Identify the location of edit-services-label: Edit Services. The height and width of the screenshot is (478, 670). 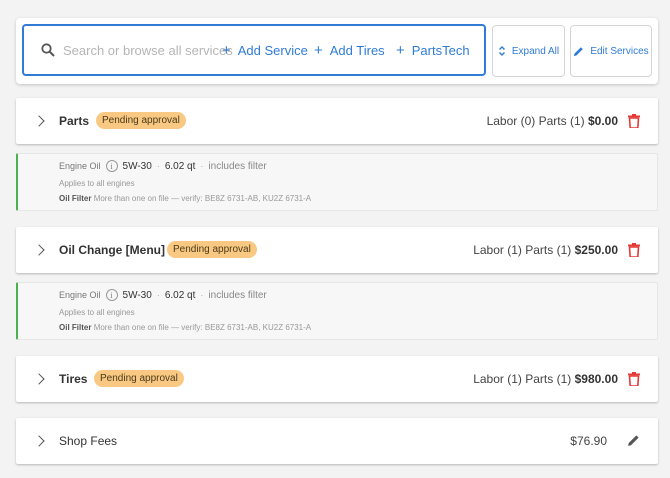
(619, 51).